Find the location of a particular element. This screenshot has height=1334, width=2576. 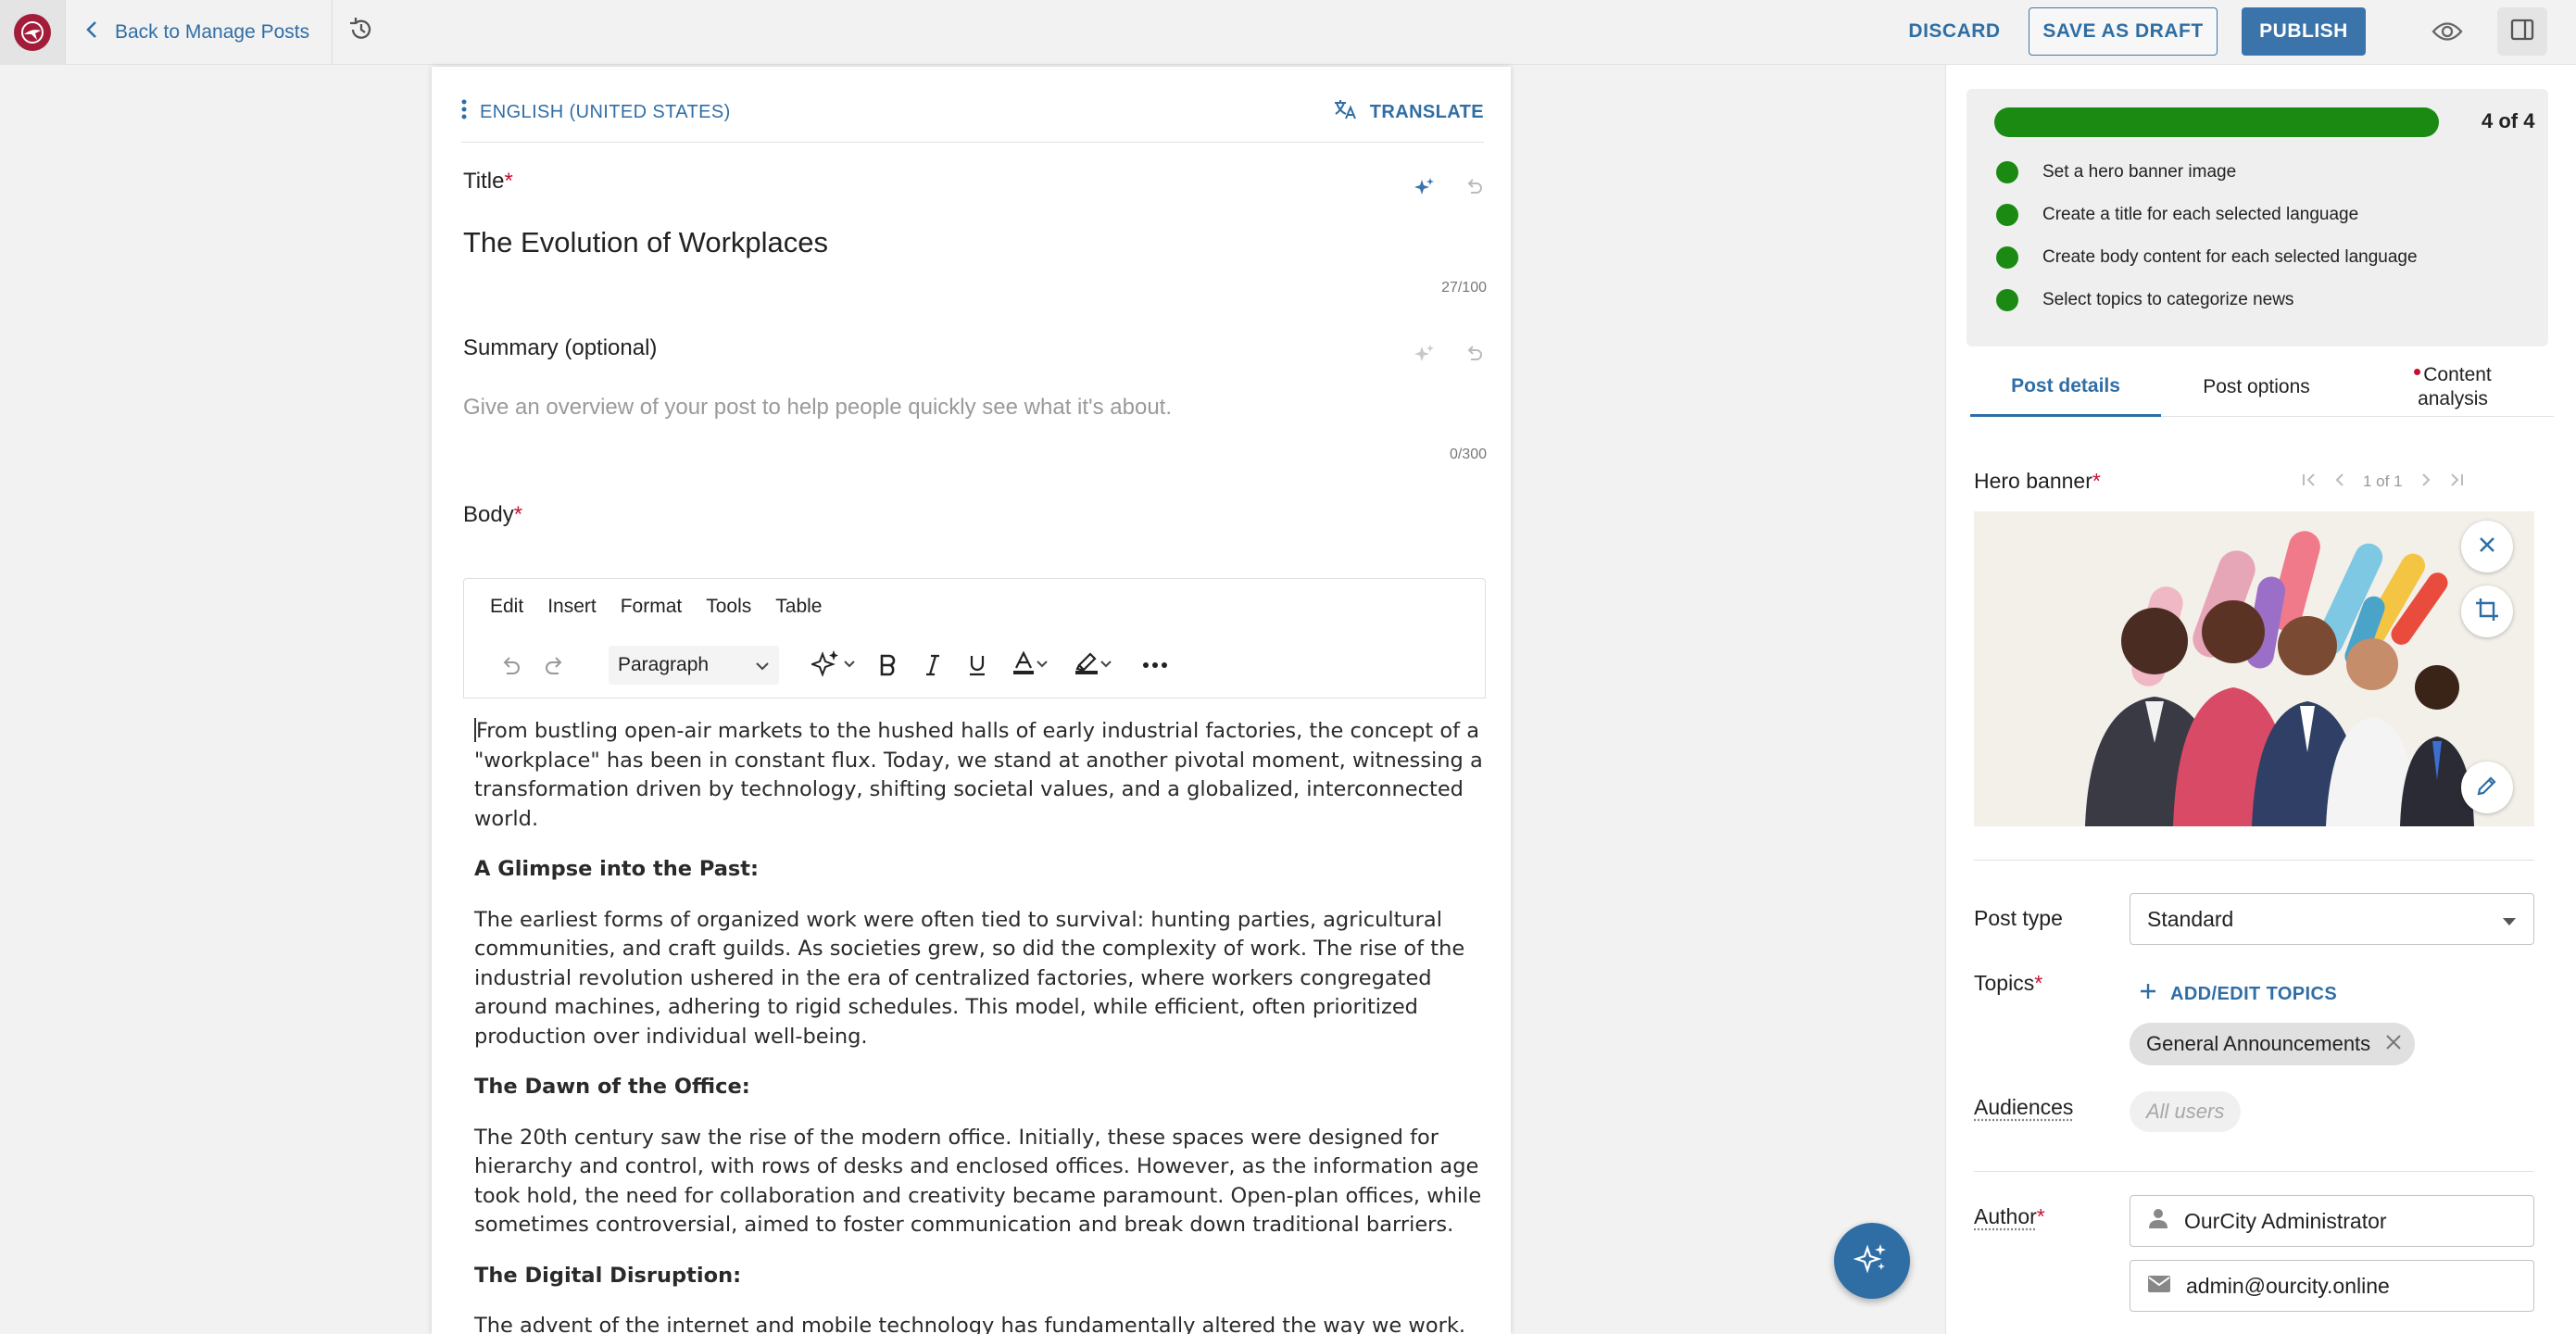

summary-field-actions is located at coordinates (1449, 357).